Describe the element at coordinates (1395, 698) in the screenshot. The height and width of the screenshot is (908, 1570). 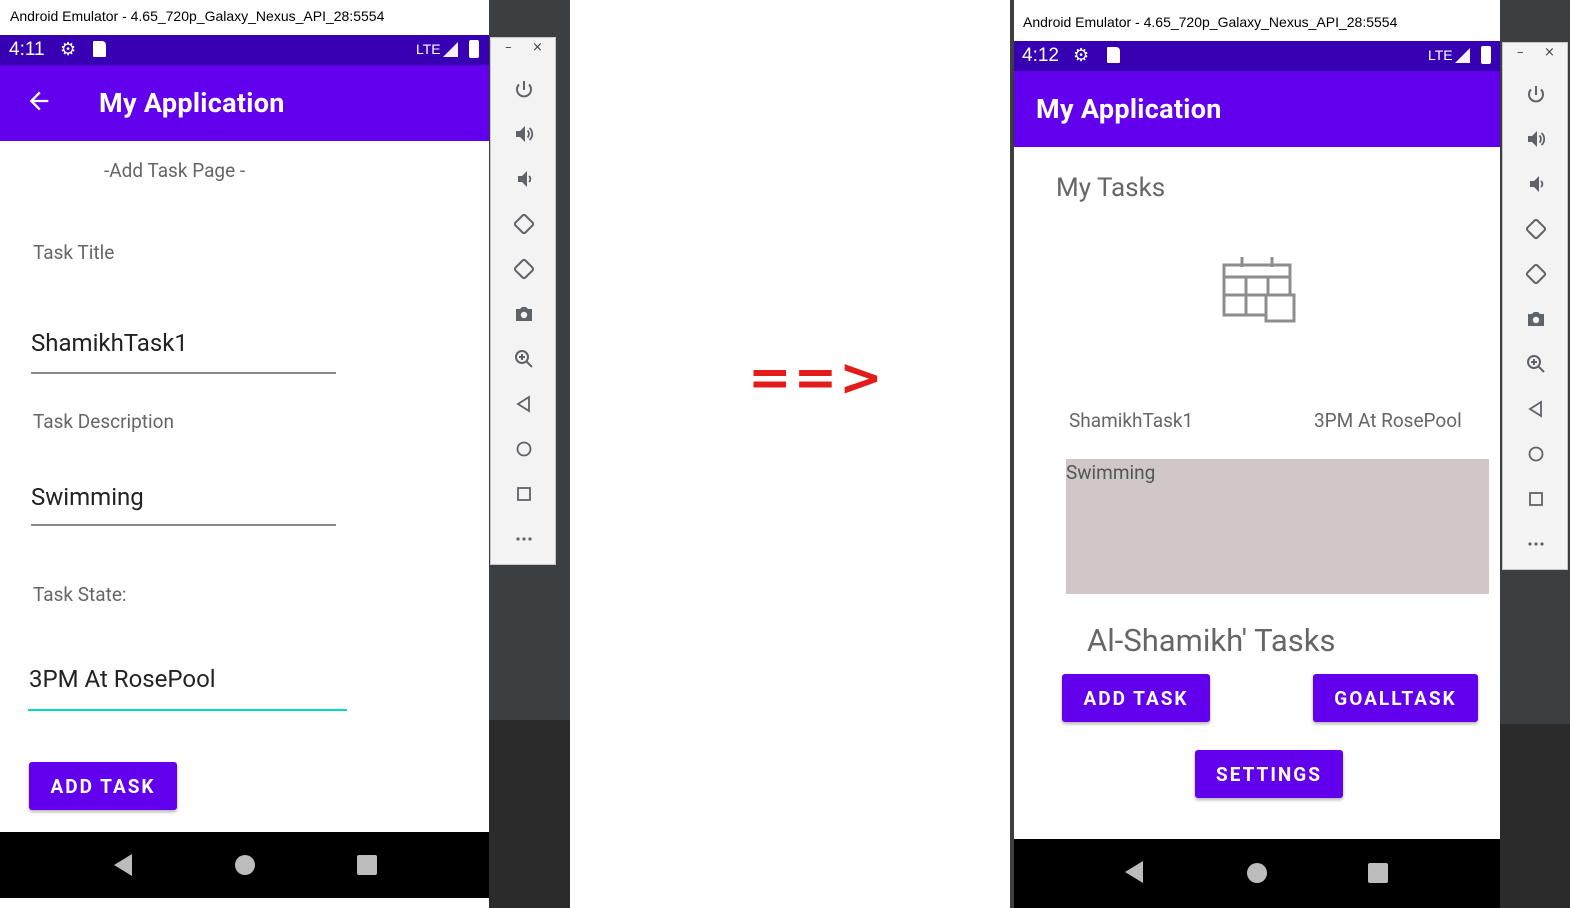
I see `goal-task-button: GOALLTASK` at that location.